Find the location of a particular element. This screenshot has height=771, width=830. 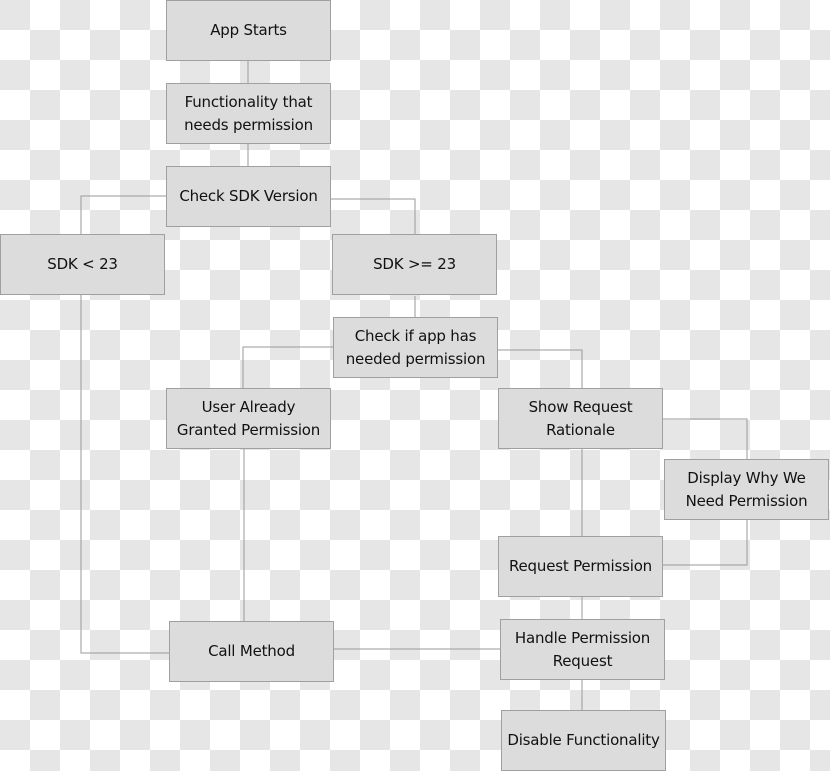

node-request-permission: Request Permission is located at coordinates (580, 566).